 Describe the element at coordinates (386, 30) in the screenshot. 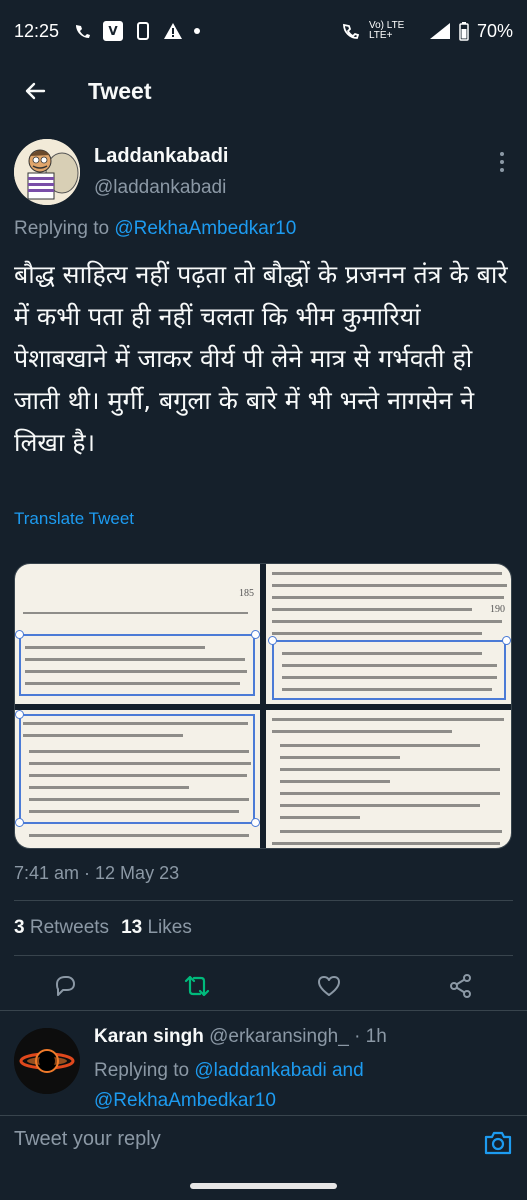

I see `network-type: Vo) LTE LTE+` at that location.